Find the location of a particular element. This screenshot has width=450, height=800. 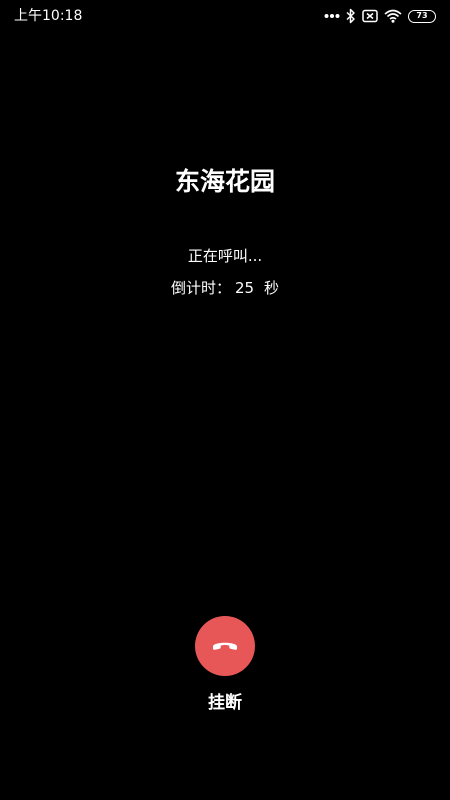

battery-level: 73 is located at coordinates (422, 15).